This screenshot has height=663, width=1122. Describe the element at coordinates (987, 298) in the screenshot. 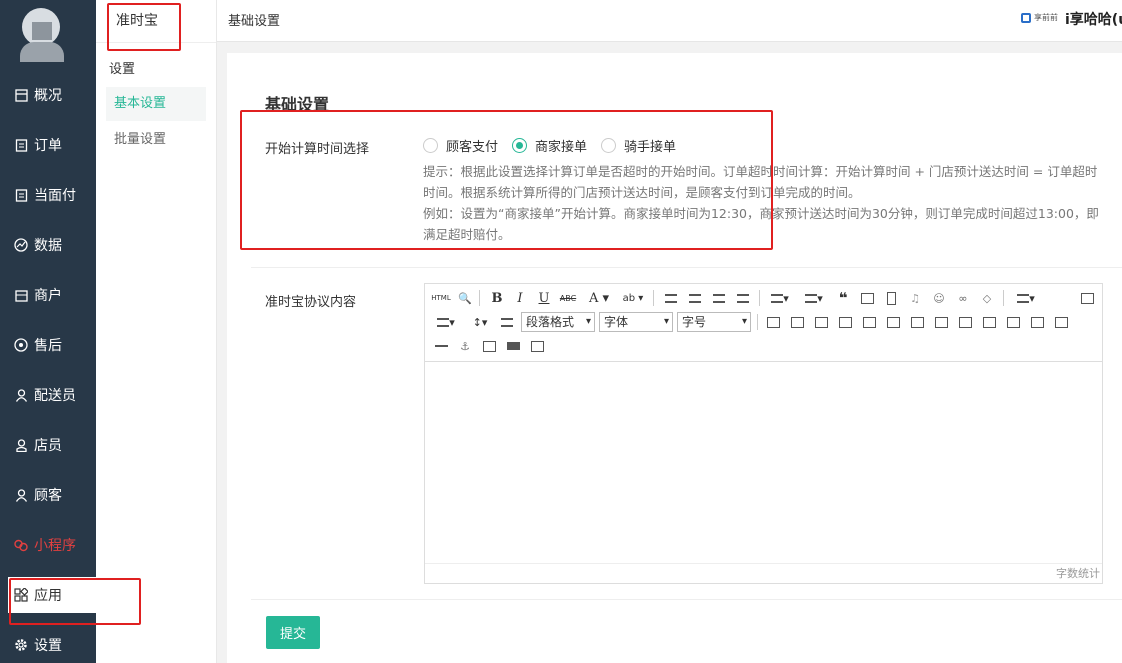

I see `eraser-icon: ◇` at that location.